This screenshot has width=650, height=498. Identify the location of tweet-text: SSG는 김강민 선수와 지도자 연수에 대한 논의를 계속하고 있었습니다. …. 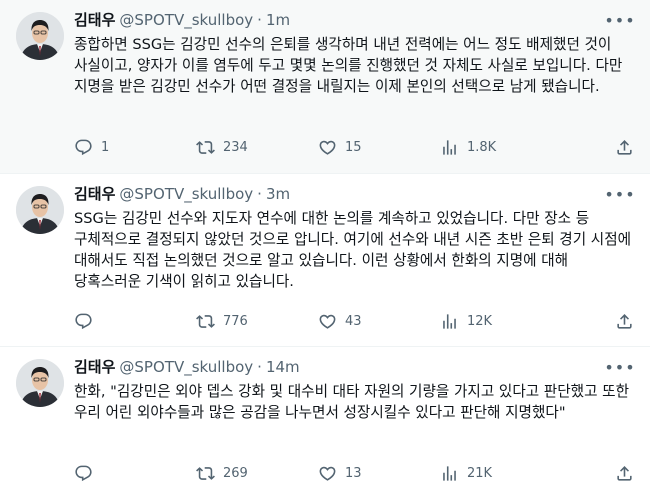
(353, 250).